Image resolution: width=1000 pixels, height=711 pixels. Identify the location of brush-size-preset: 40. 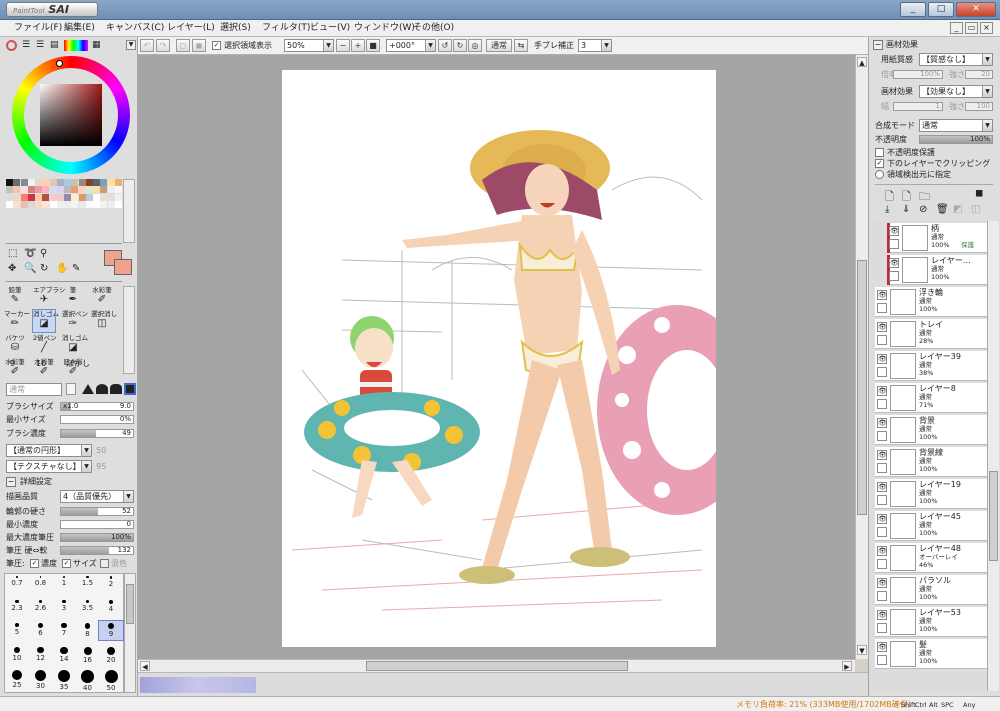
(88, 680).